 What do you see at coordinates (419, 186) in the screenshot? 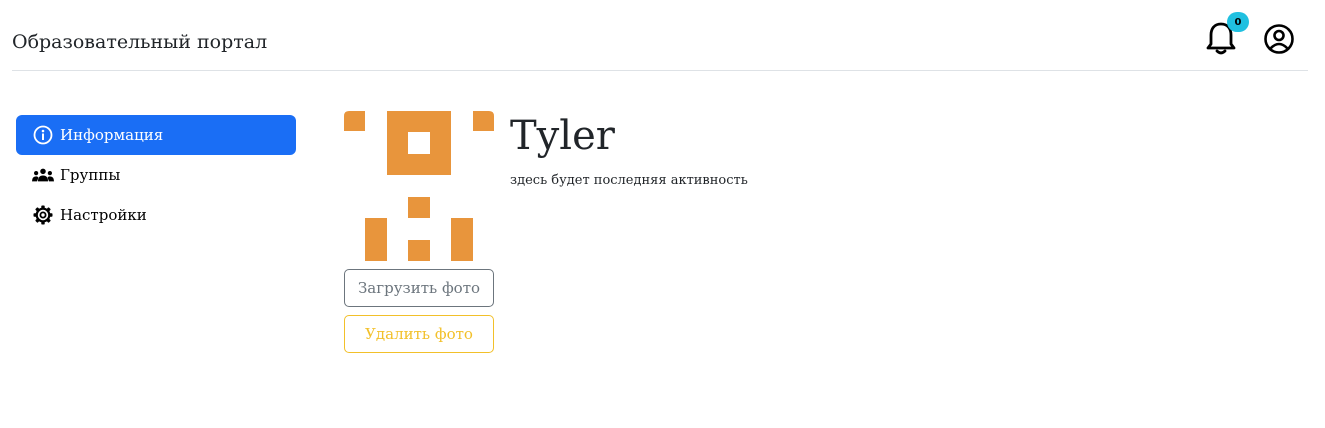
I see `avatar-identicon` at bounding box center [419, 186].